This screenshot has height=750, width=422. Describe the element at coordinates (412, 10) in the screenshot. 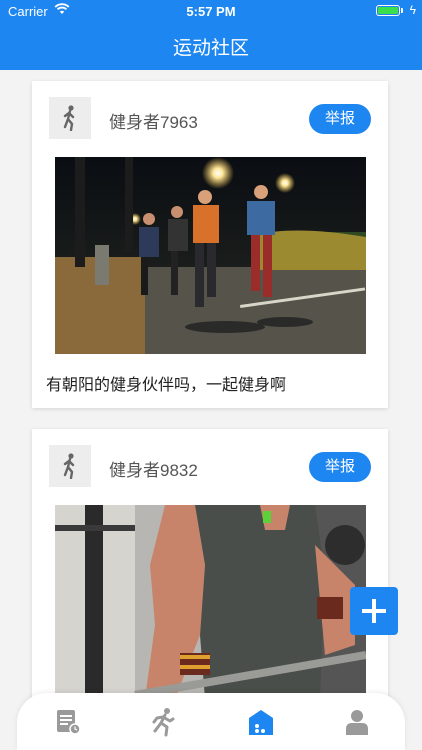

I see `charging-icon: ϟ` at that location.